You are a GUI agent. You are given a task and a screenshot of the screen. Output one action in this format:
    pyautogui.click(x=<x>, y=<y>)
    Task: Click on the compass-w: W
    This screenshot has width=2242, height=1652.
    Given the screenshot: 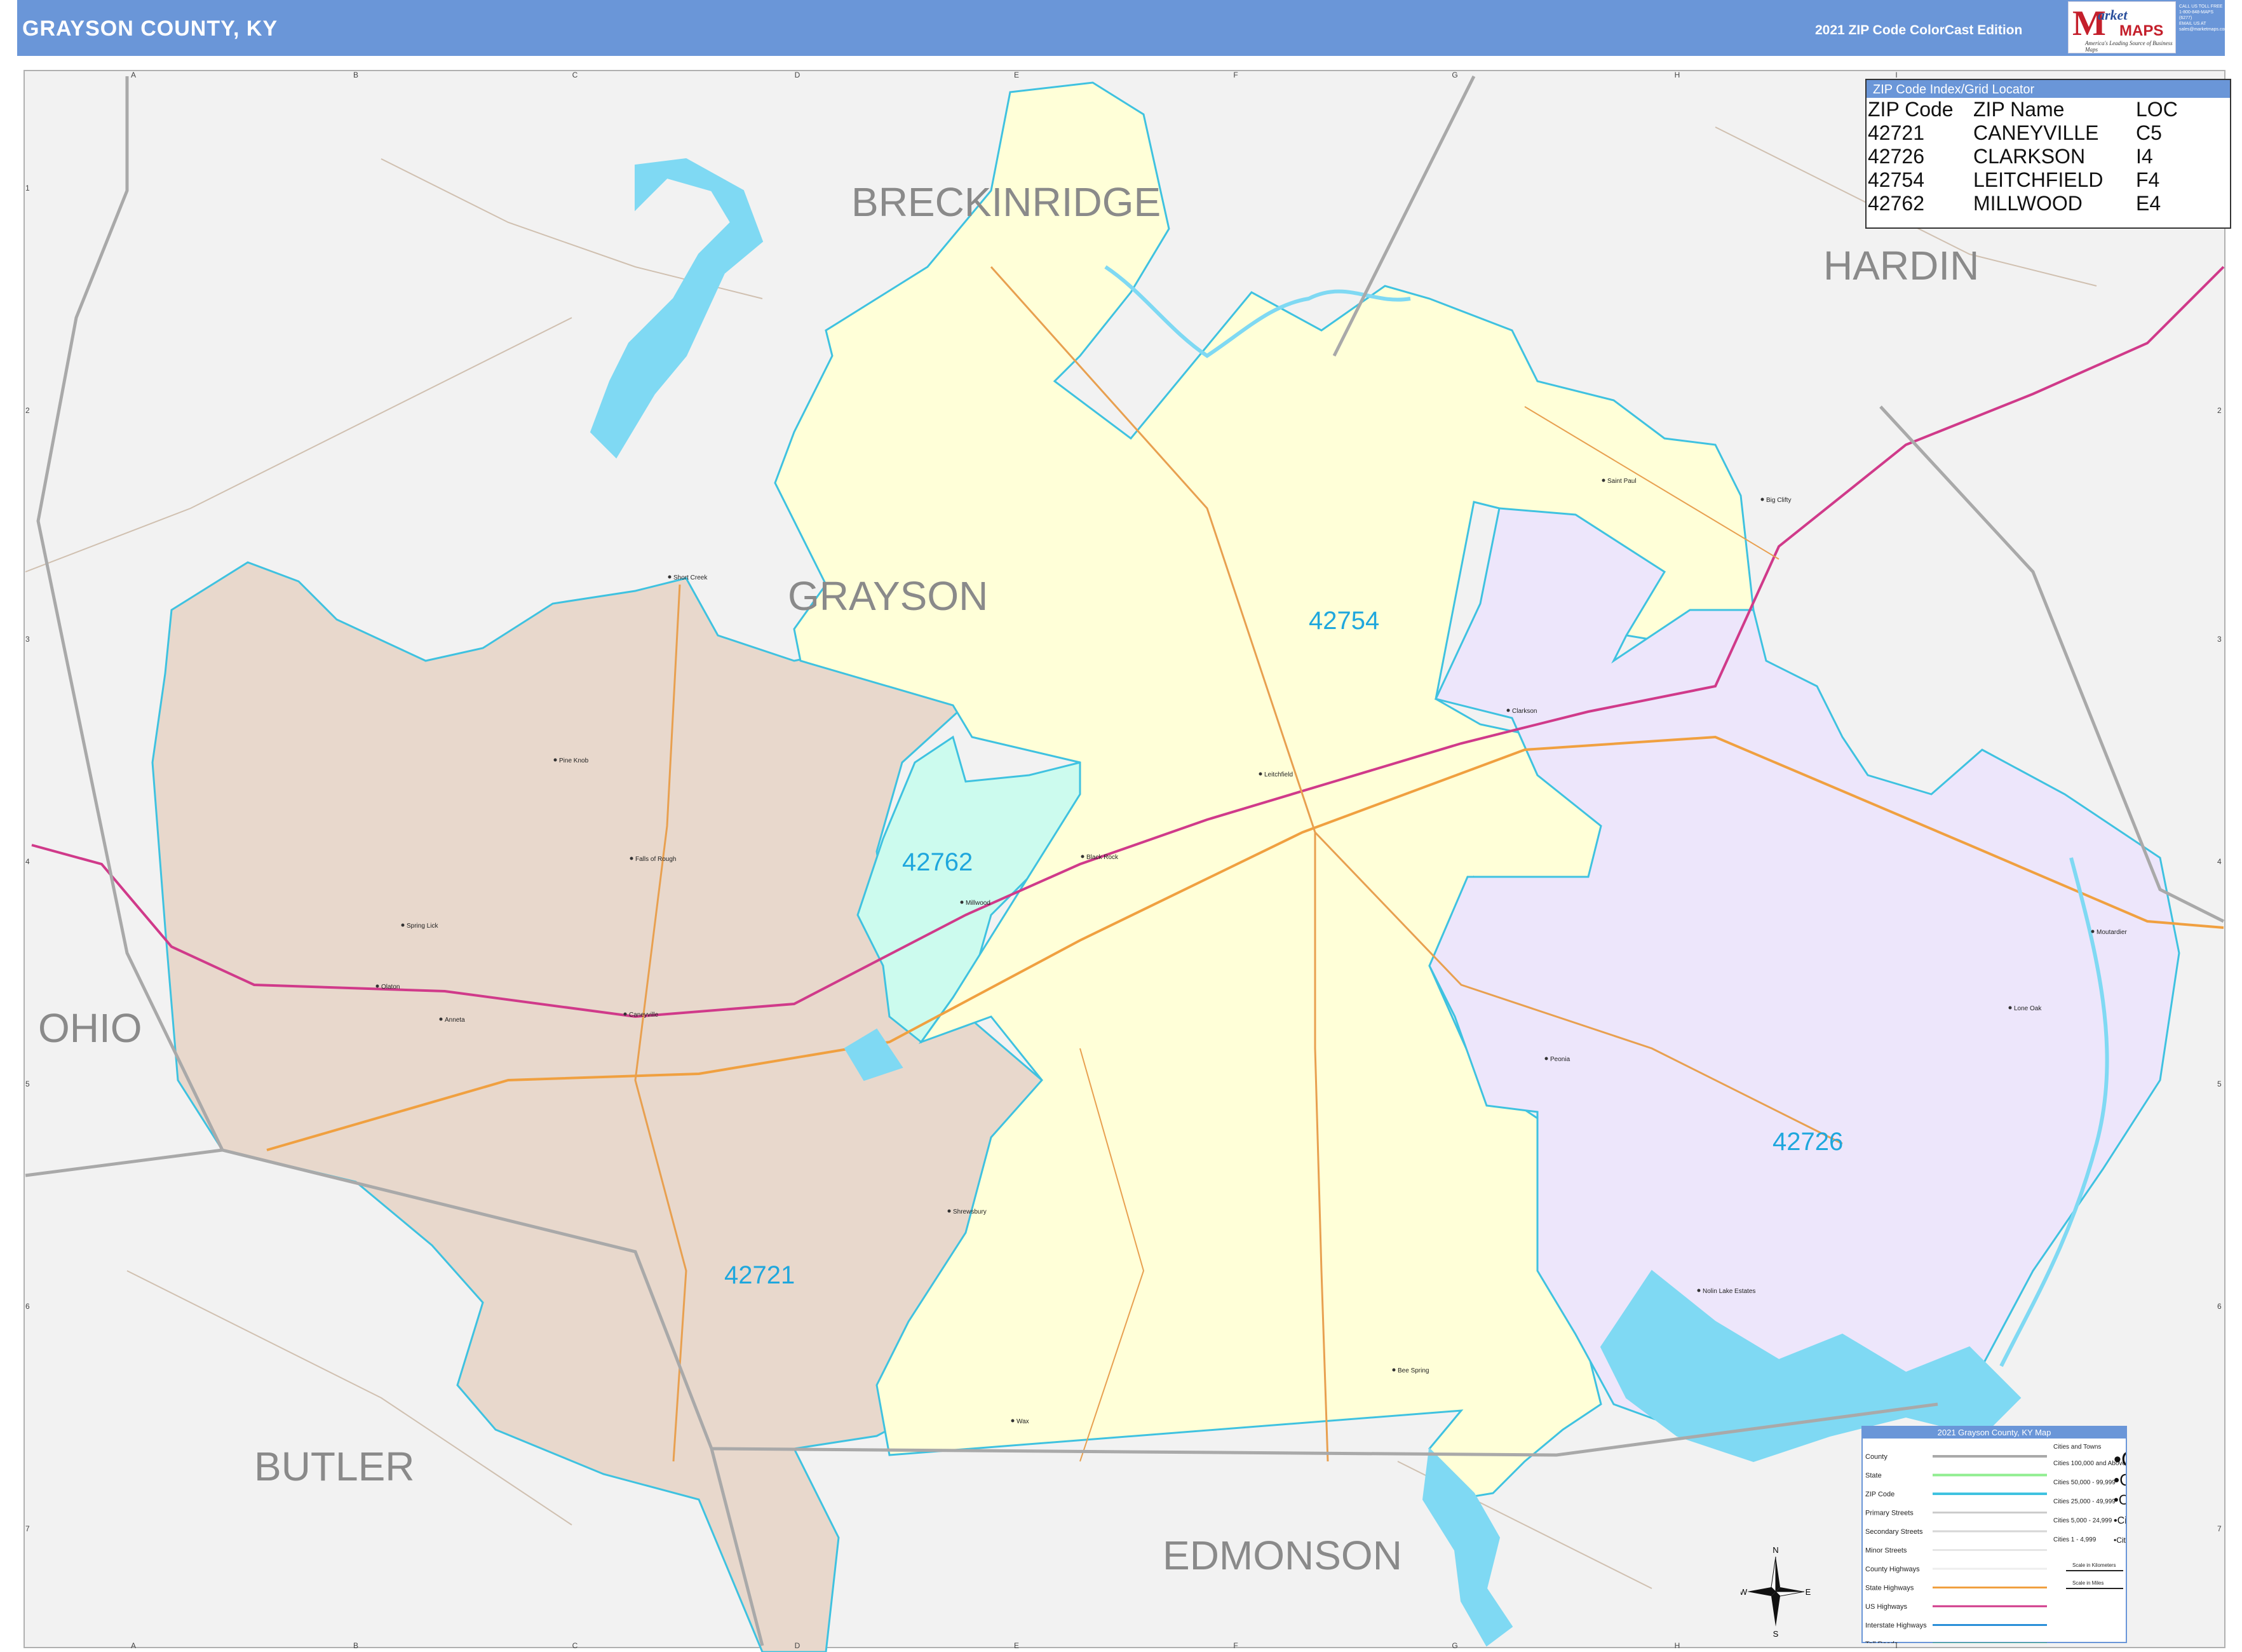 What is the action you would take?
    pyautogui.click(x=1744, y=1592)
    